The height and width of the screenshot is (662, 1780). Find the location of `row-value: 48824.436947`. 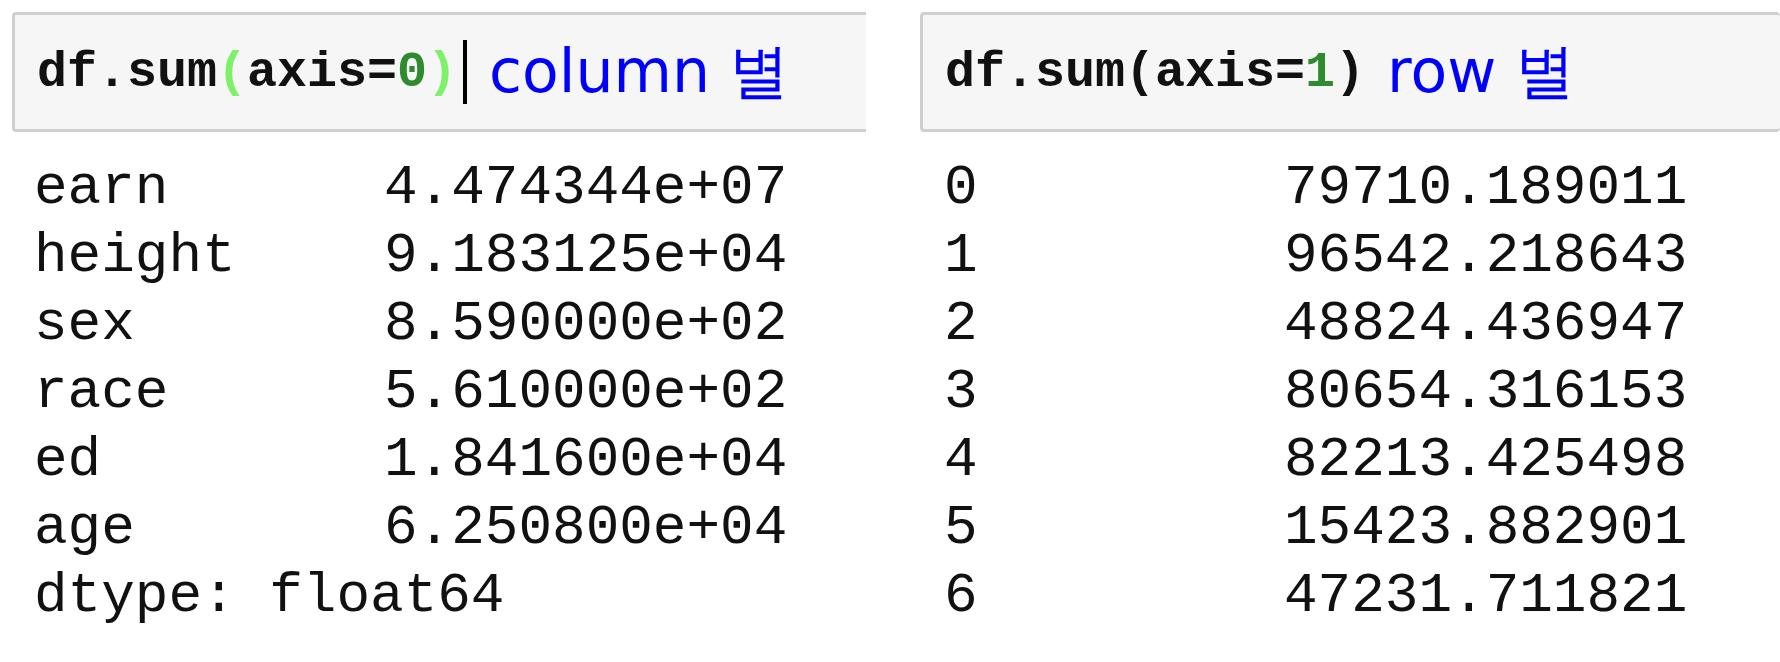

row-value: 48824.436947 is located at coordinates (1486, 324).